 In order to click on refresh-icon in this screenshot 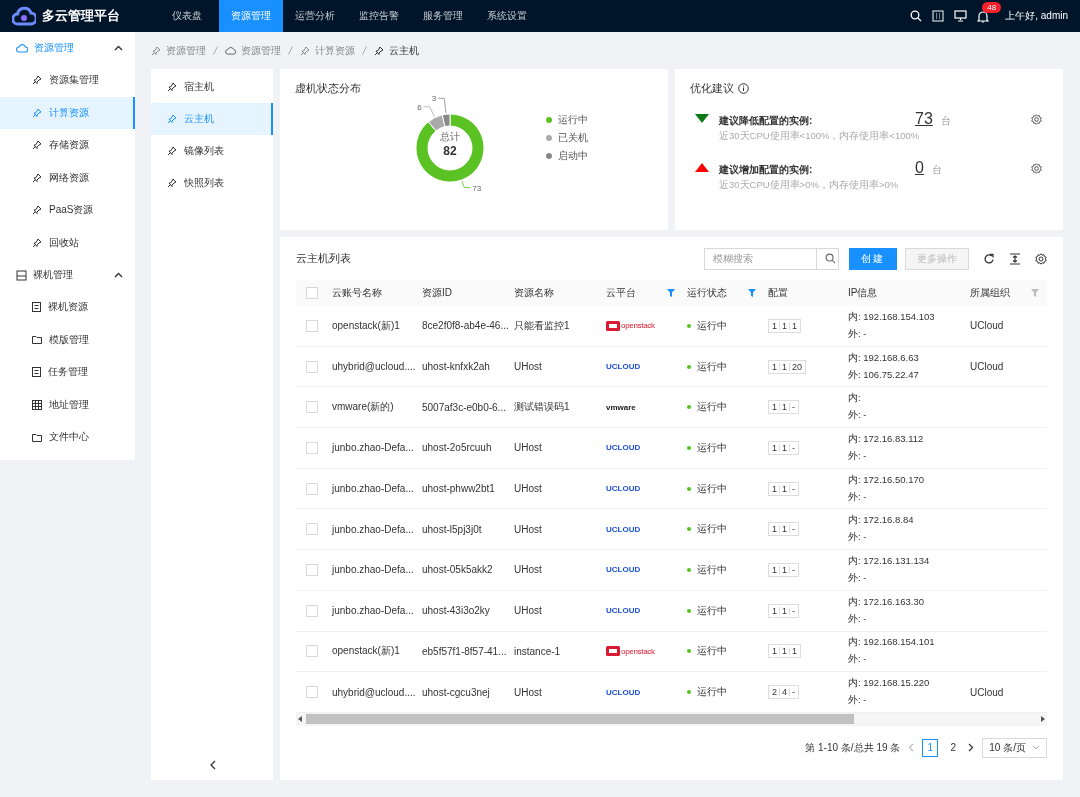, I will do `click(989, 258)`.